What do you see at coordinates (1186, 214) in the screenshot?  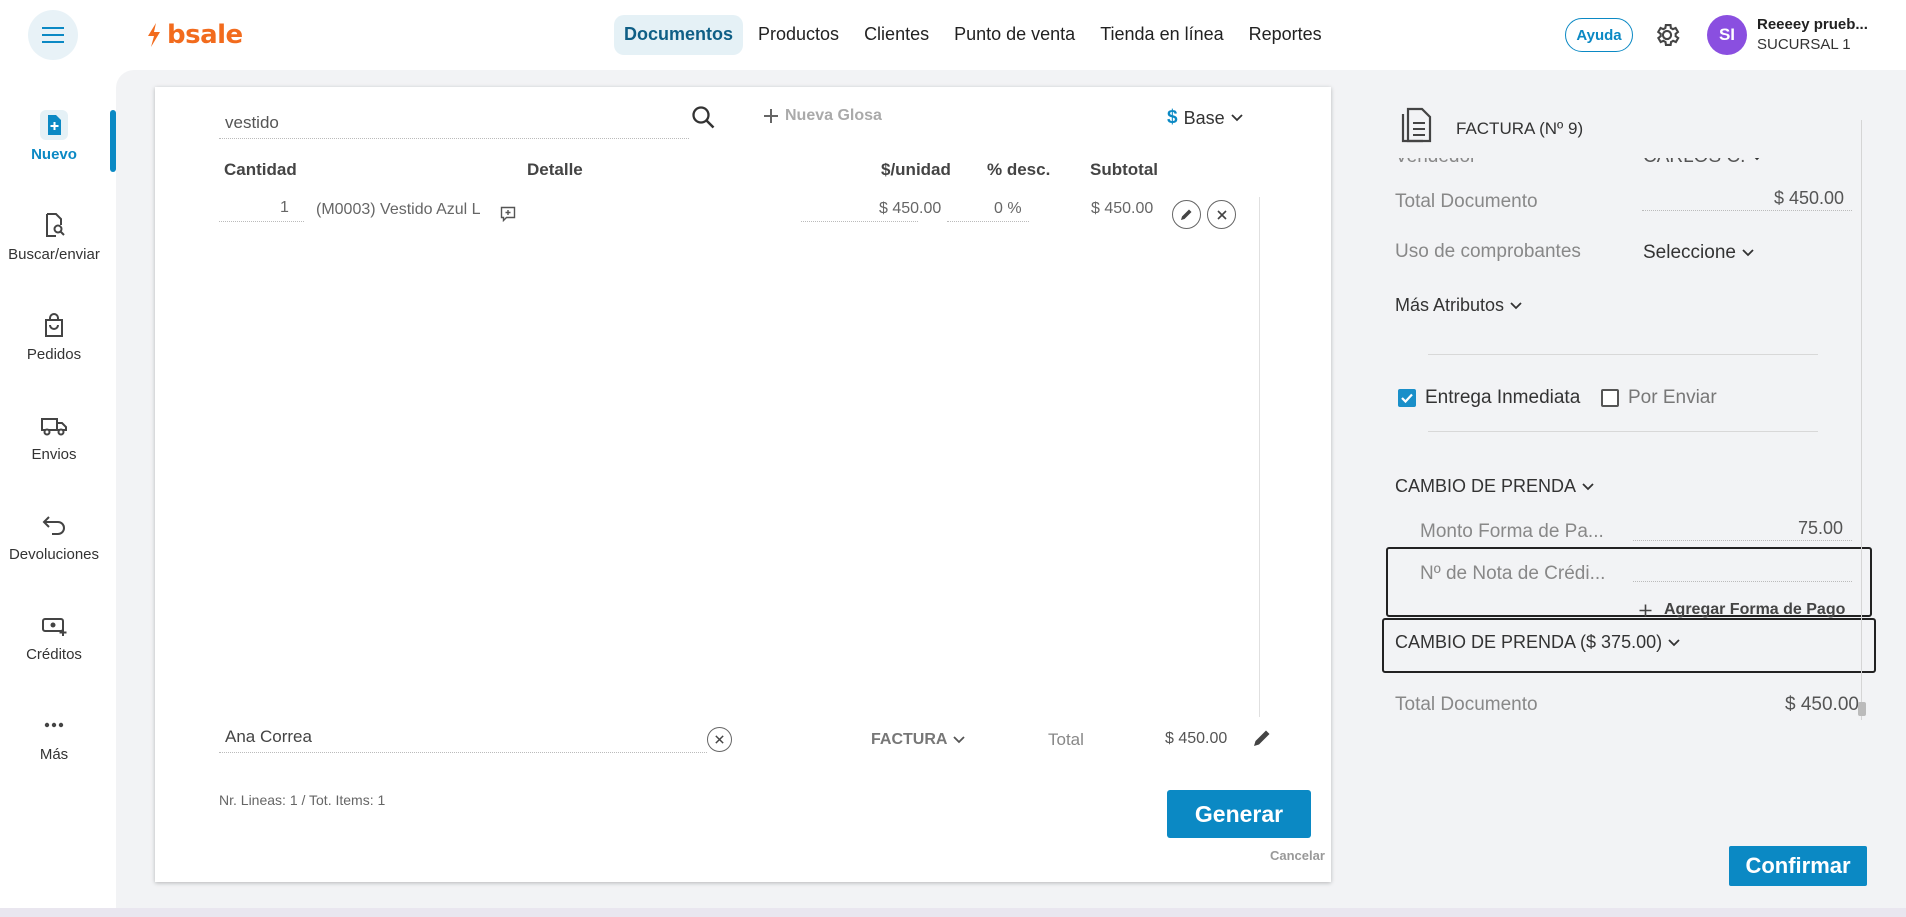 I see `edit-line-button` at bounding box center [1186, 214].